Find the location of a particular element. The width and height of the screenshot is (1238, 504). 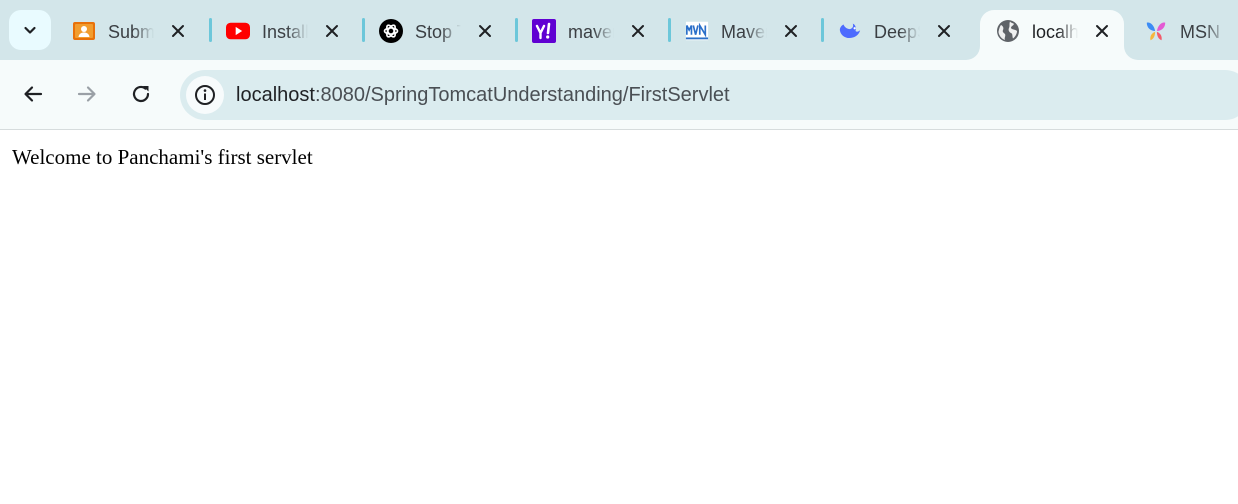

globe-icon is located at coordinates (1008, 31).